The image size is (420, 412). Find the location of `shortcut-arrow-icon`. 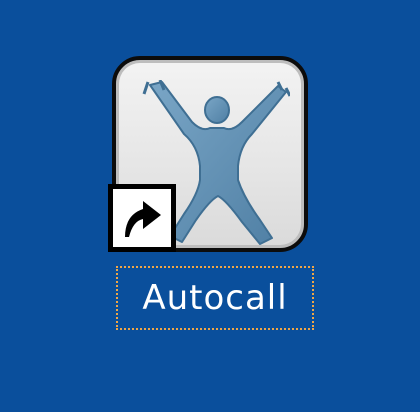

shortcut-arrow-icon is located at coordinates (142, 218).